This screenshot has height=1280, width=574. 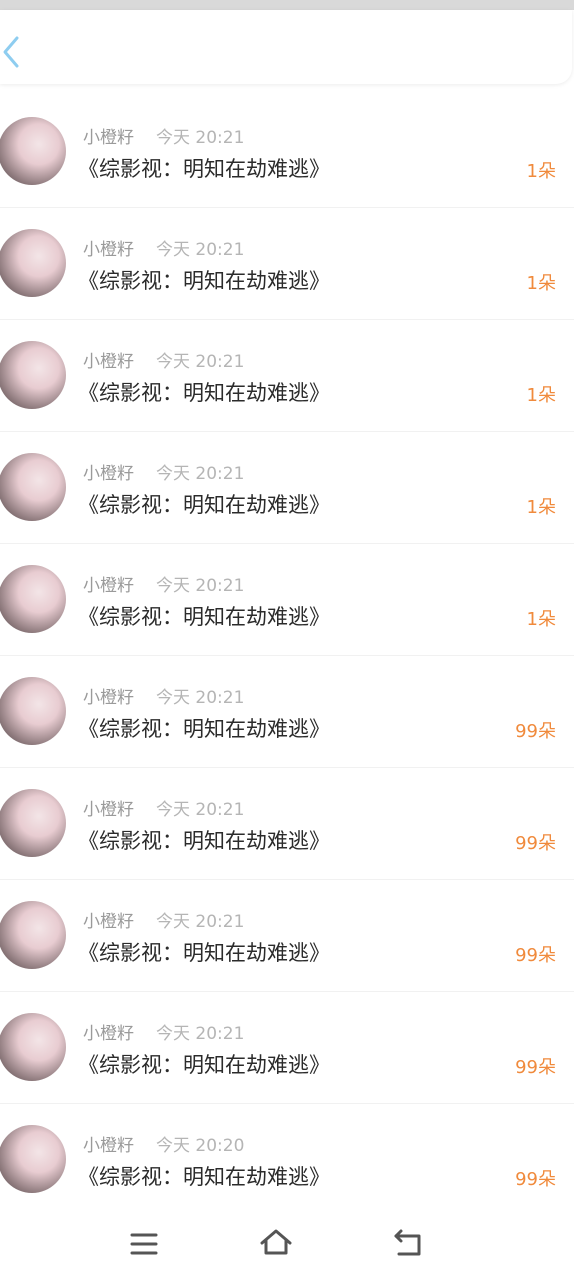 I want to click on home-button, so click(x=276, y=1244).